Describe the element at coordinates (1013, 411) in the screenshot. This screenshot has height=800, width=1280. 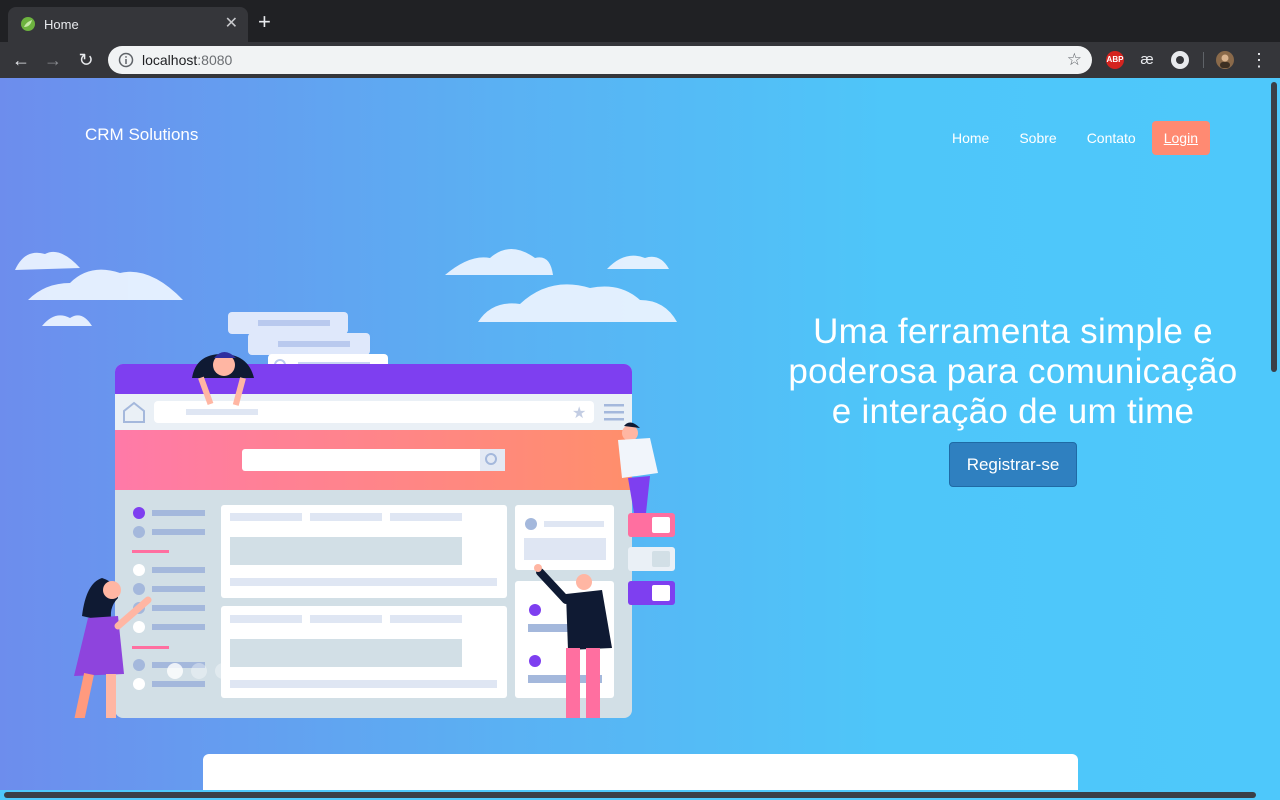
I see `hero-title-line-3: e interação de um time` at that location.